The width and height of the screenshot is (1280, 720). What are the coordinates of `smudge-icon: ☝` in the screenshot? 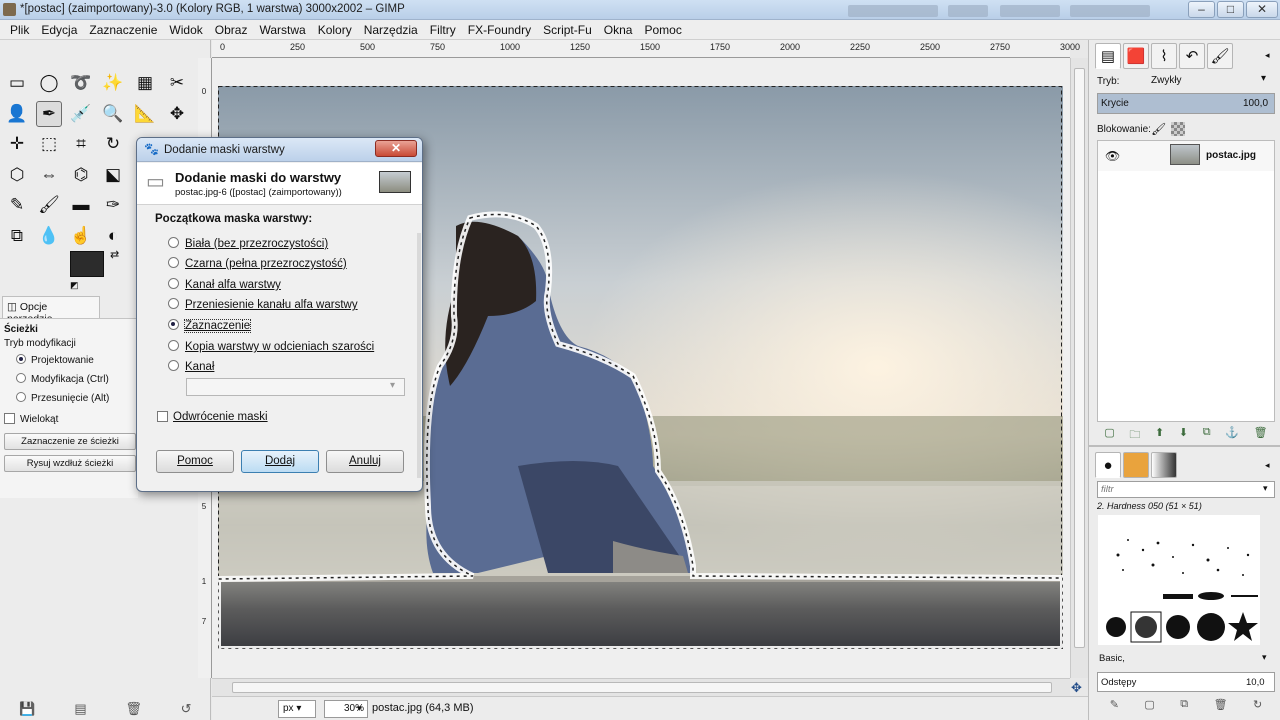 It's located at (81, 236).